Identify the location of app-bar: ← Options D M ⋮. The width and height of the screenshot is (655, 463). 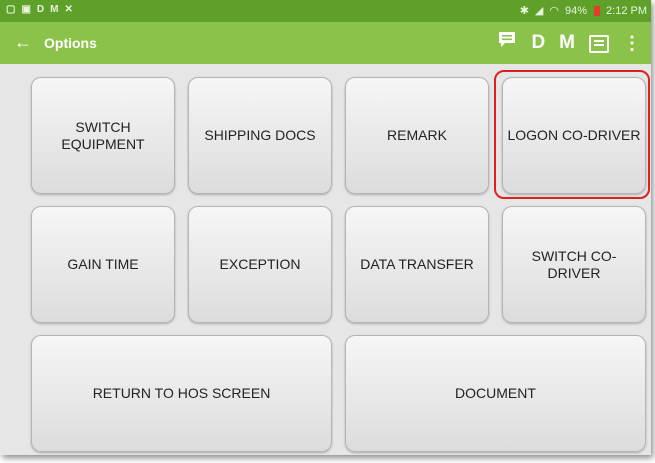
(325, 43).